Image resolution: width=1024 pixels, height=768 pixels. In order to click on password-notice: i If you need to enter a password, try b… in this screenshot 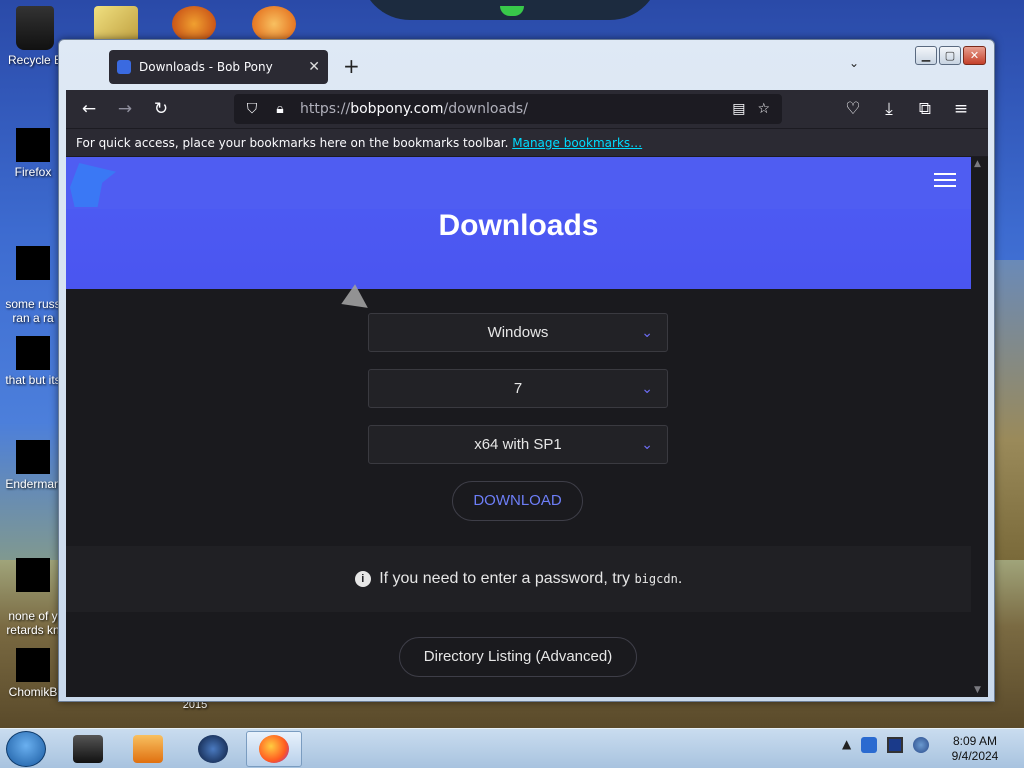, I will do `click(518, 579)`.